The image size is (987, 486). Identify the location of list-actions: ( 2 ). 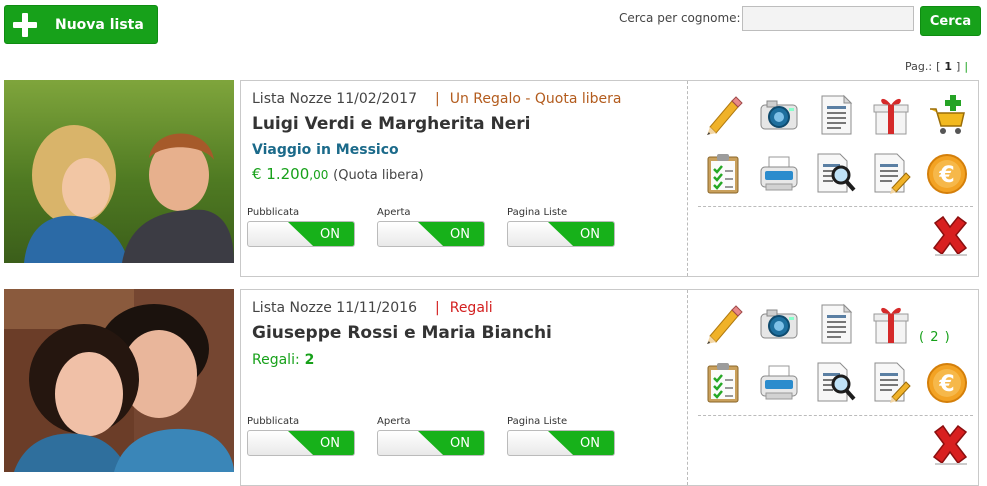
(833, 387).